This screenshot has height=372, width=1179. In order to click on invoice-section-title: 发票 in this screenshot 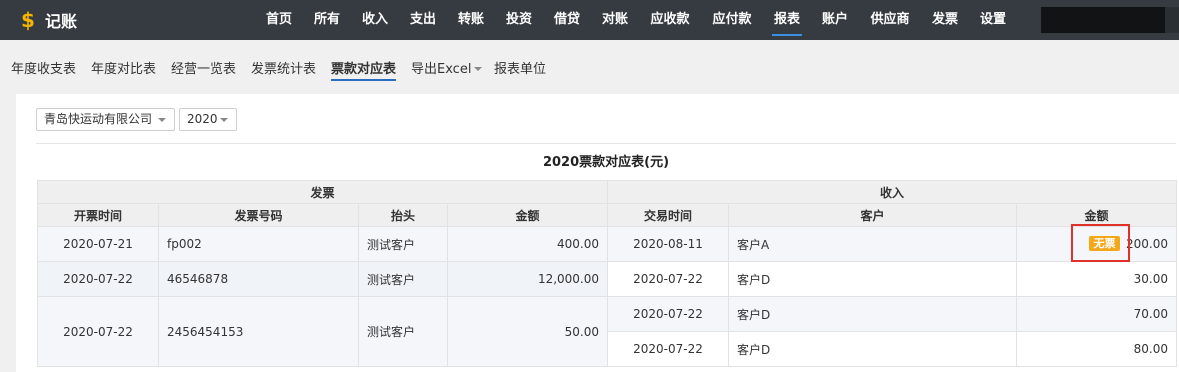, I will do `click(322, 192)`.